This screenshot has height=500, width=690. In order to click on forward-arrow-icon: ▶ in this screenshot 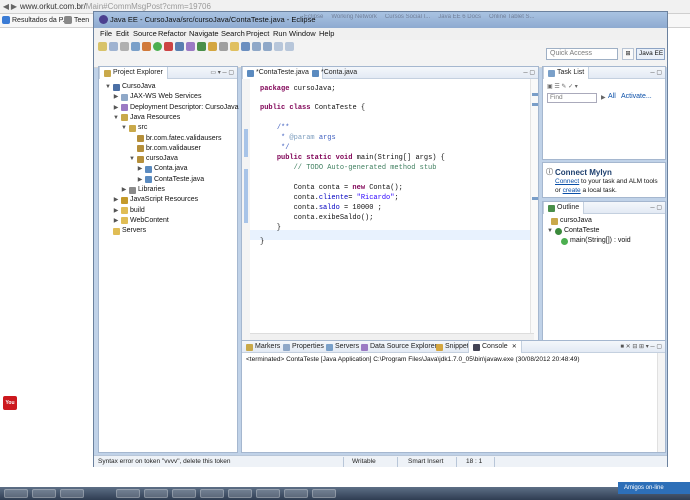, I will do `click(14, 6)`.